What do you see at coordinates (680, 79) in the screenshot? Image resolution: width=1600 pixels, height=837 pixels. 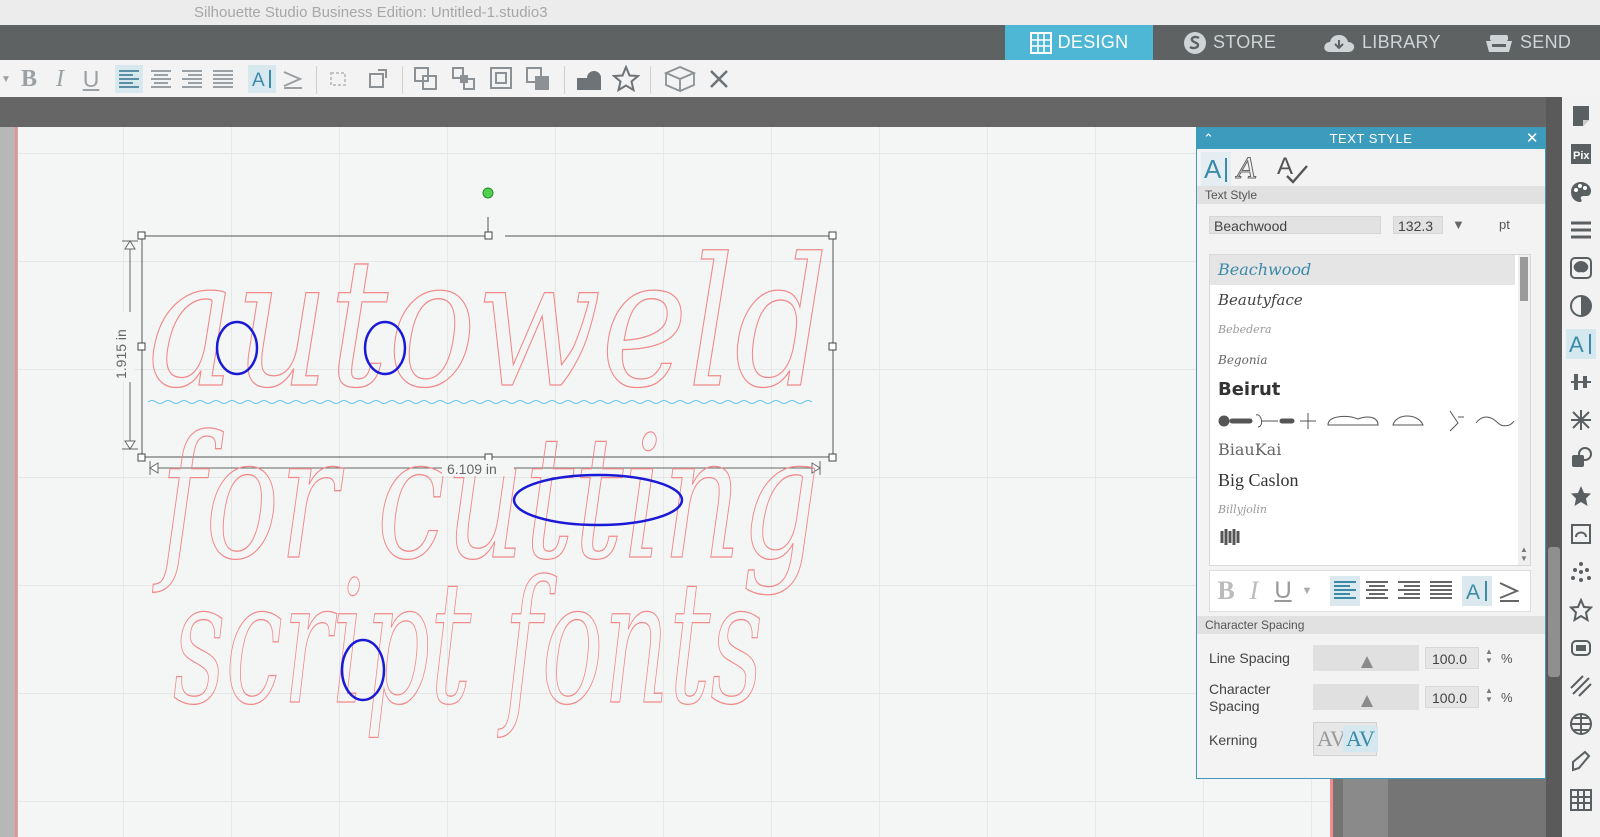 I see `3d-box-button` at bounding box center [680, 79].